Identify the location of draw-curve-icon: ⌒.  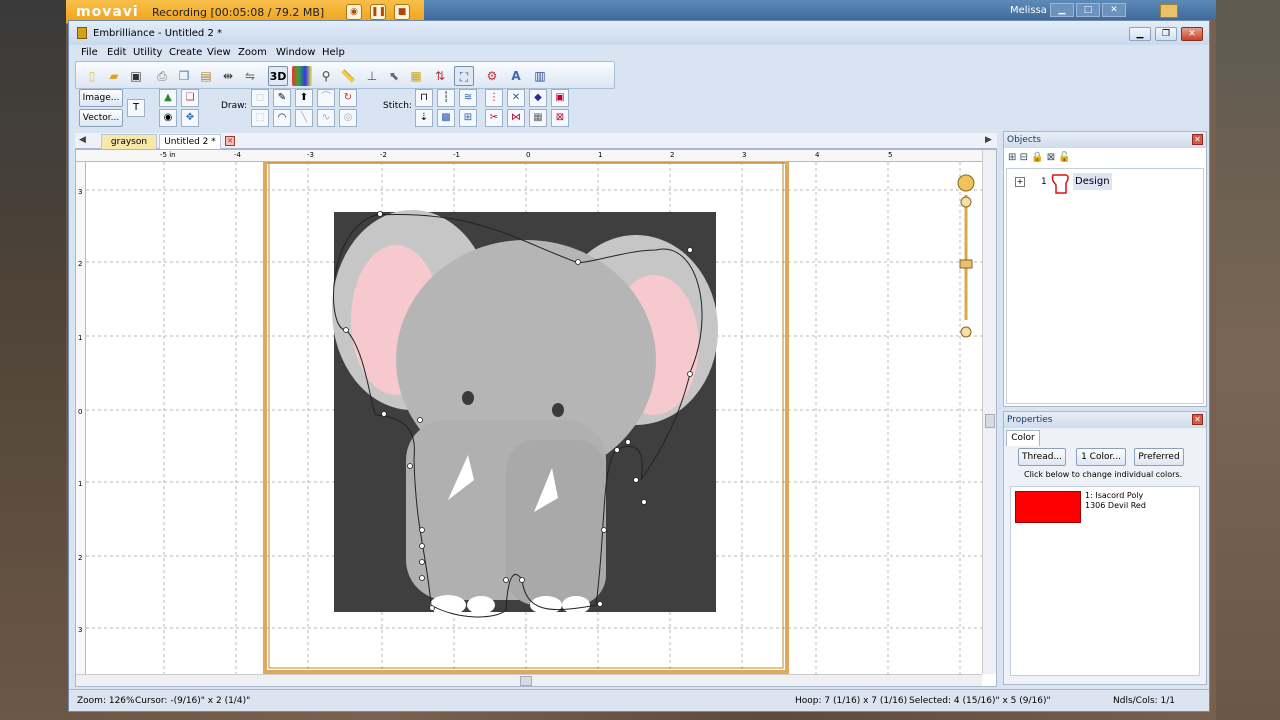
(326, 98).